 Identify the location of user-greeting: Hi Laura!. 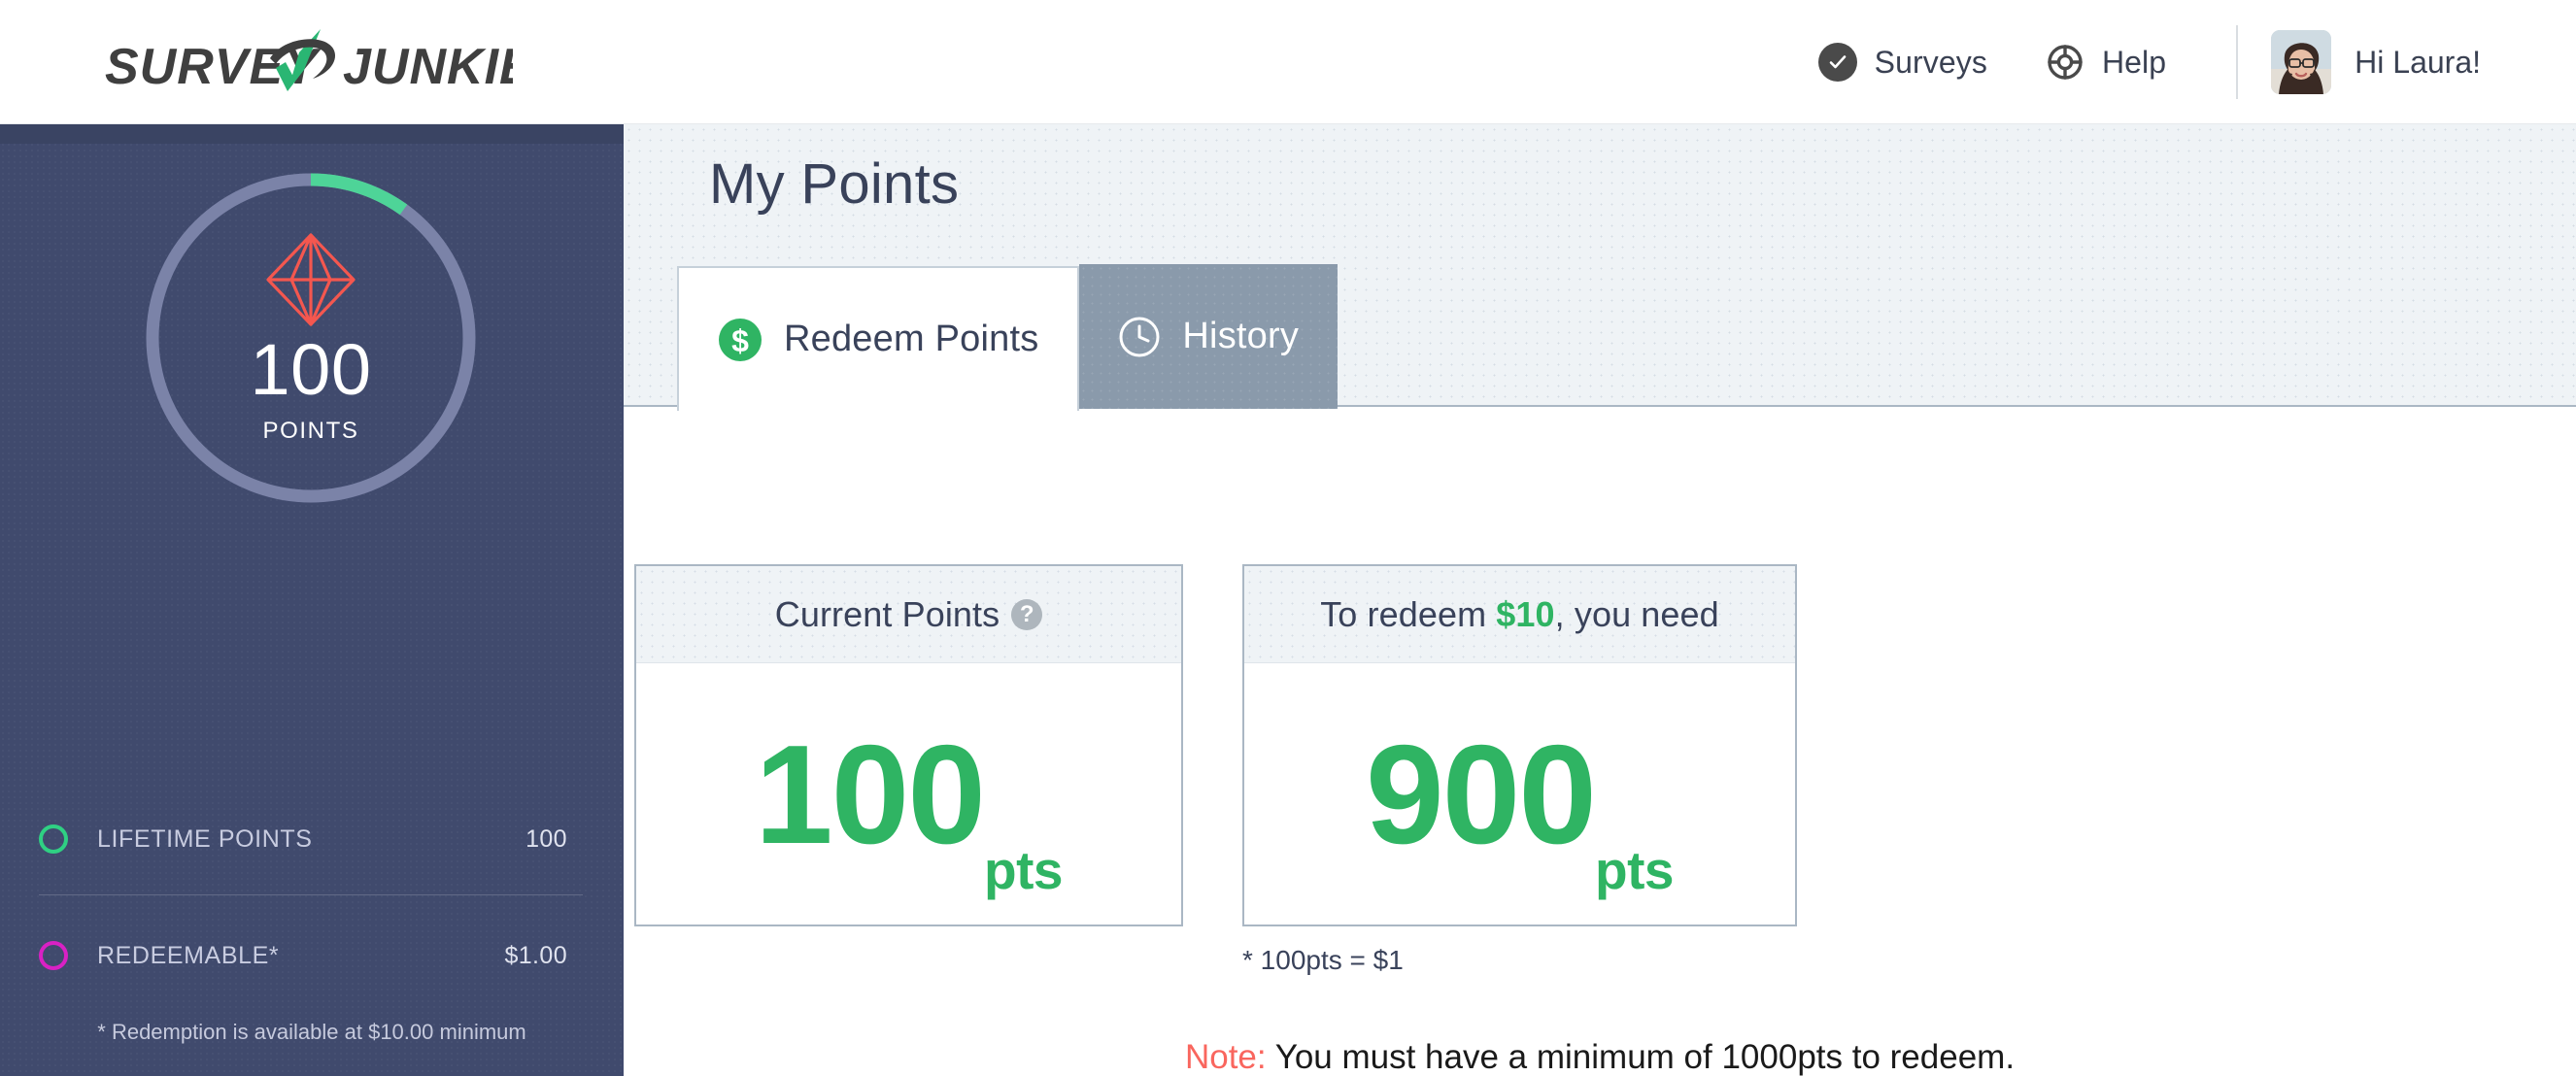
(2418, 62).